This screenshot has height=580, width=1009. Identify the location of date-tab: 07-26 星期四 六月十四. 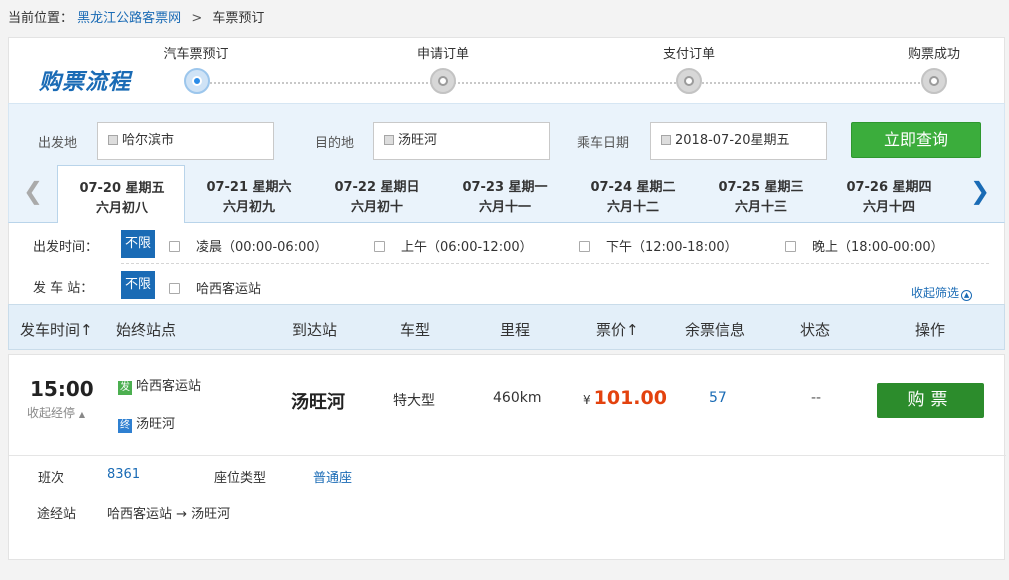
(889, 194).